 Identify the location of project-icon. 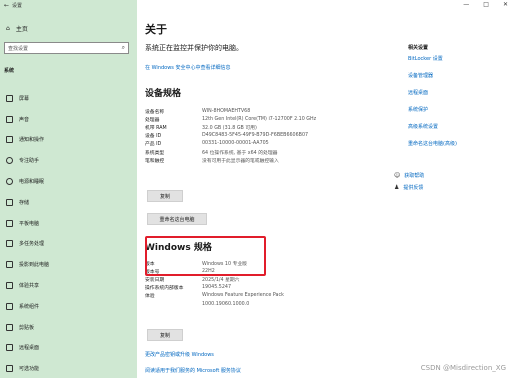
(9, 265).